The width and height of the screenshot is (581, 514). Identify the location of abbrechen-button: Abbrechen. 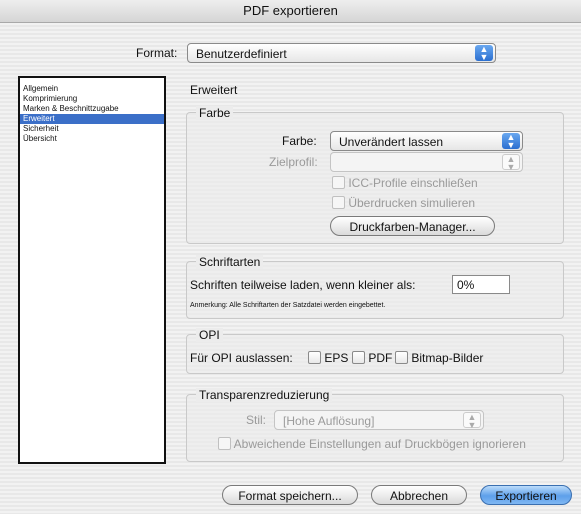
(419, 495).